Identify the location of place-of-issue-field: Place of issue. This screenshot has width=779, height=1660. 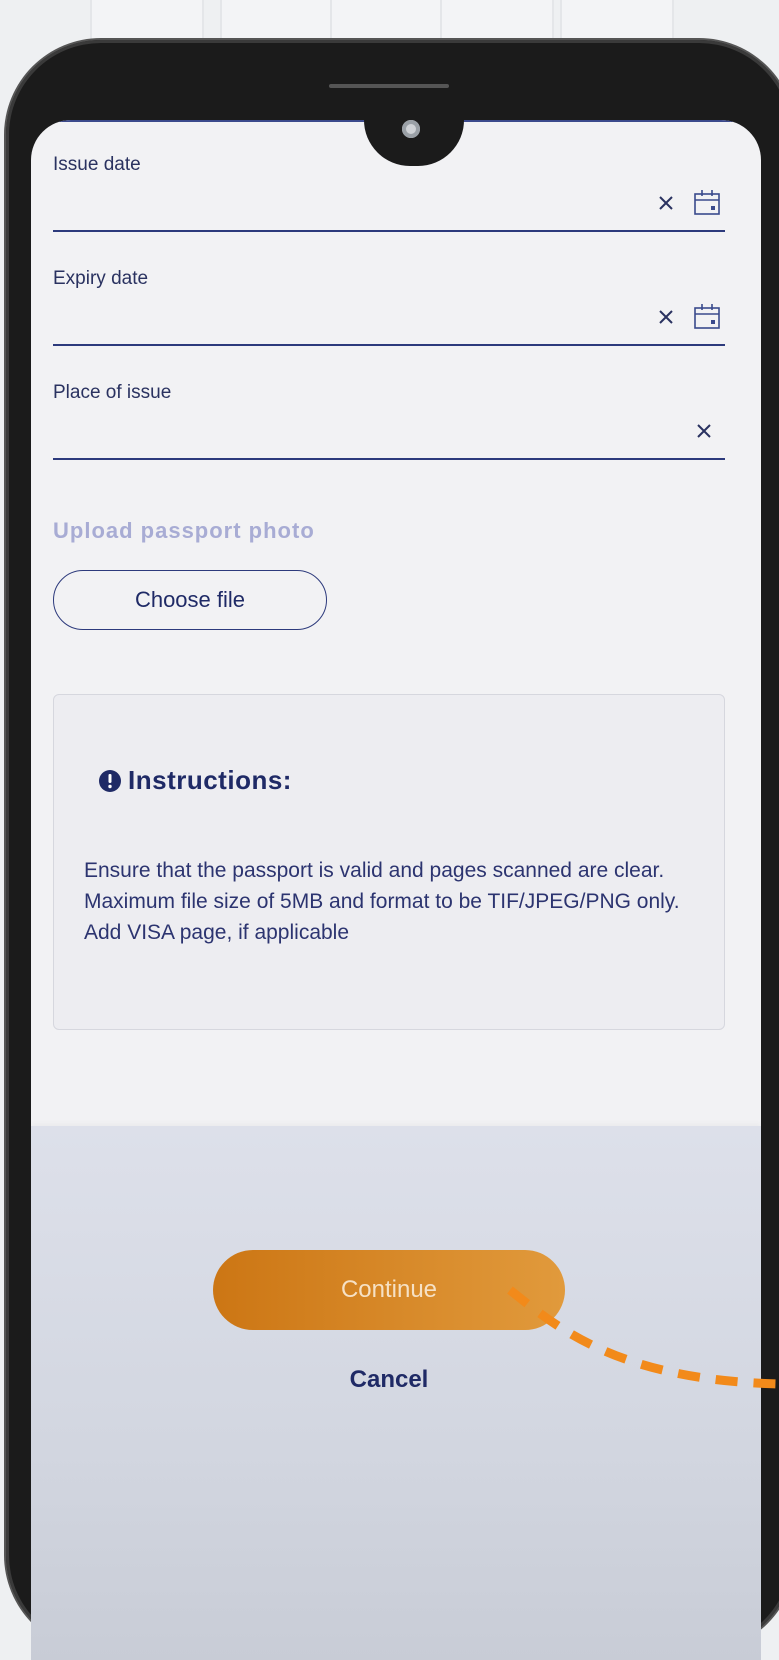
(389, 421).